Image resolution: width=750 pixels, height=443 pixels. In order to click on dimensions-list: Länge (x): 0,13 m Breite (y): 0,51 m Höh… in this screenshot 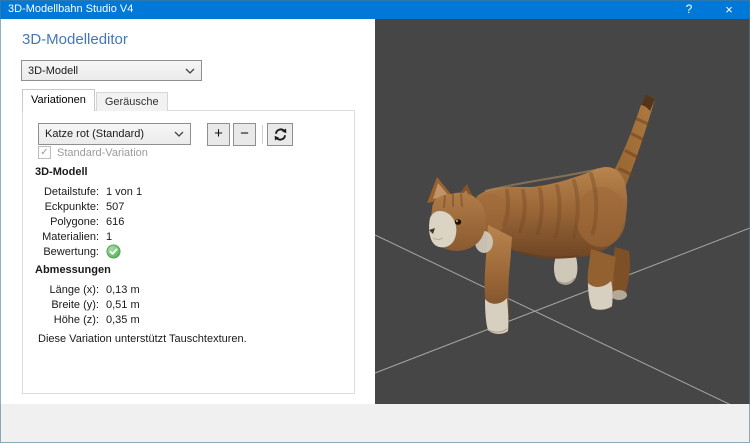, I will do `click(89, 304)`.